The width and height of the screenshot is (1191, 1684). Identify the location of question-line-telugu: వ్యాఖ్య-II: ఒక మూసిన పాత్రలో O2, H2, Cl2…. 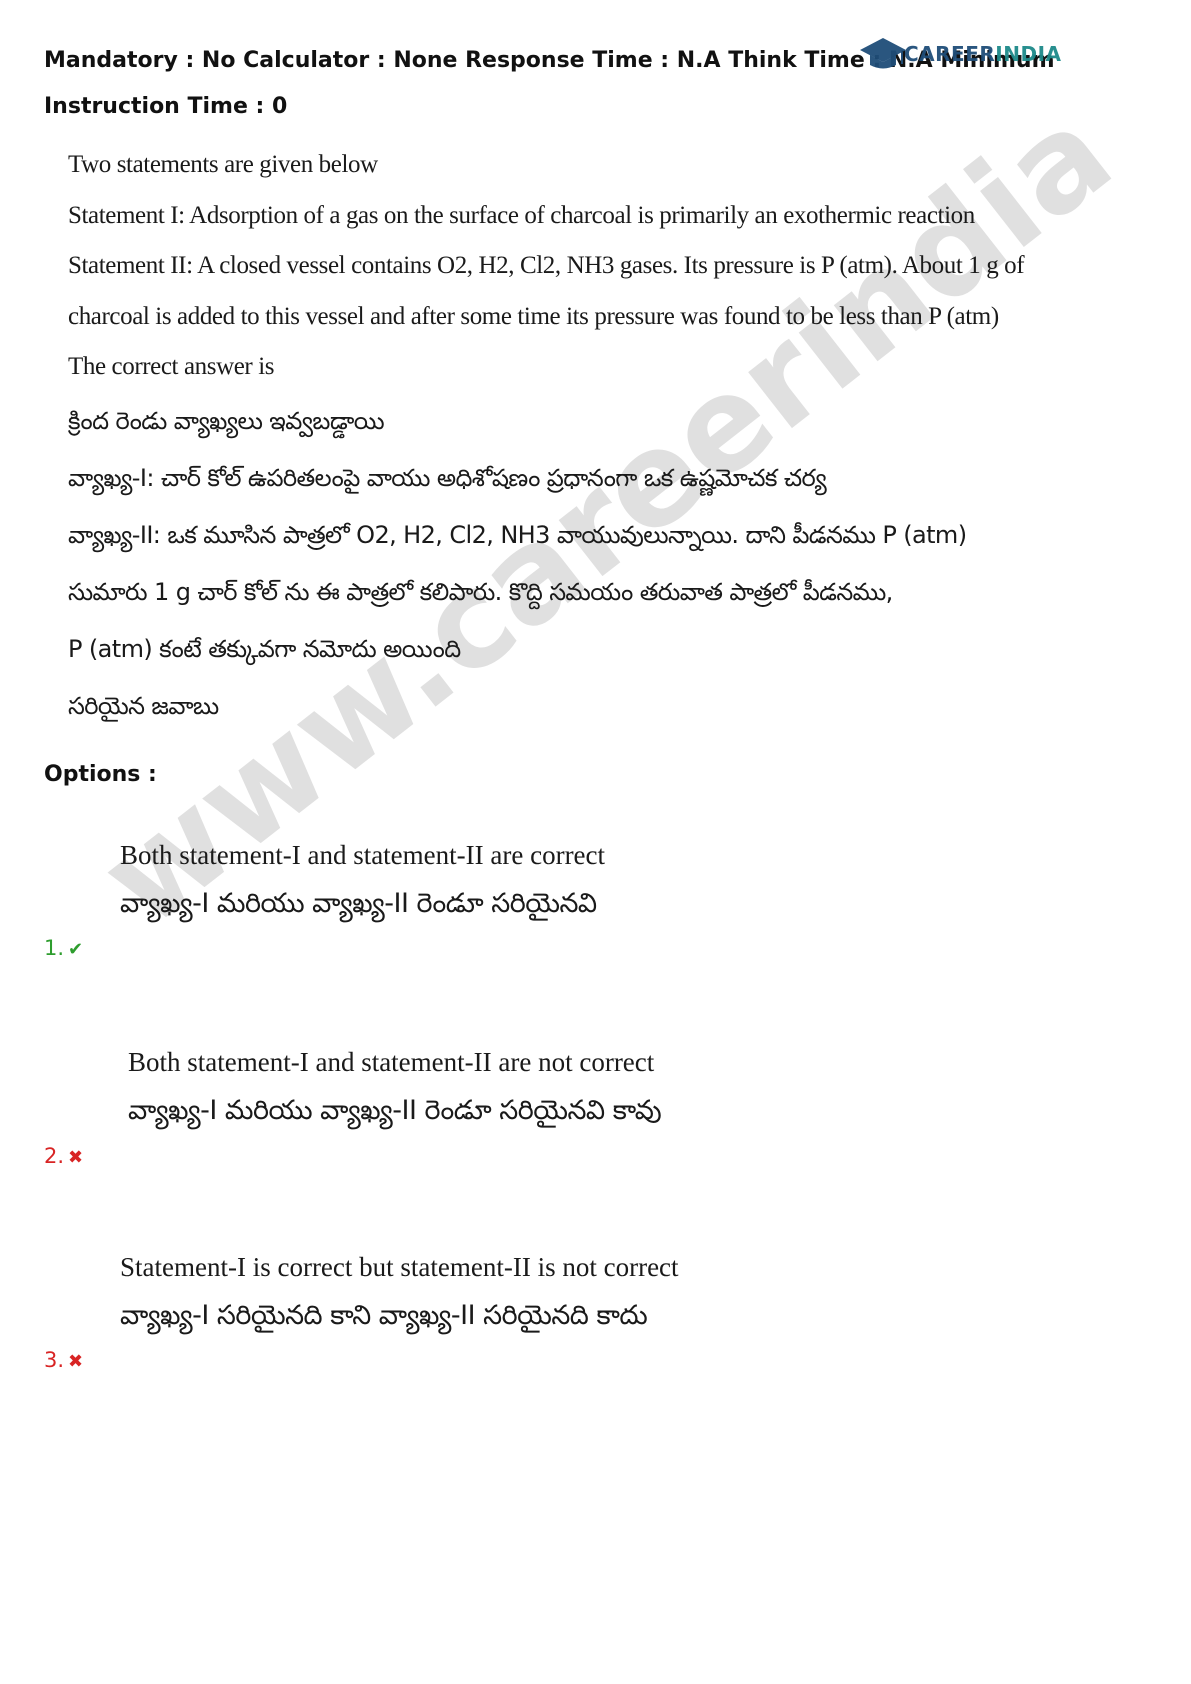
(517, 534).